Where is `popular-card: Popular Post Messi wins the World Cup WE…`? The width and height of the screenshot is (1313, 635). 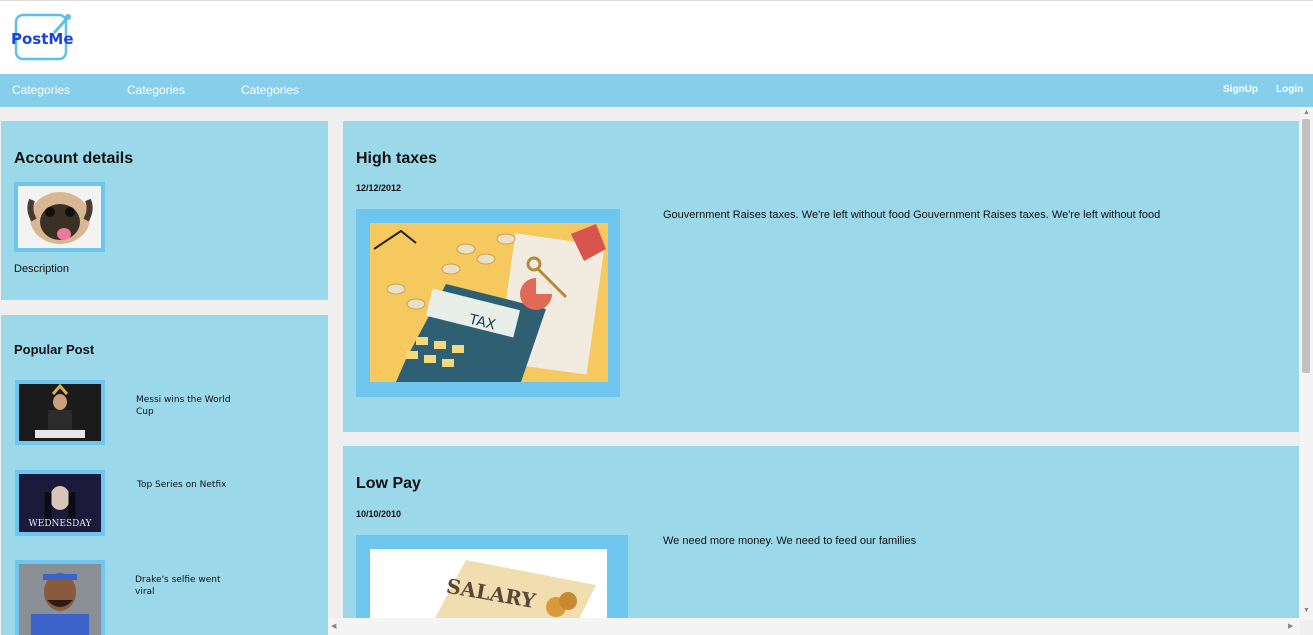 popular-card: Popular Post Messi wins the World Cup WE… is located at coordinates (164, 475).